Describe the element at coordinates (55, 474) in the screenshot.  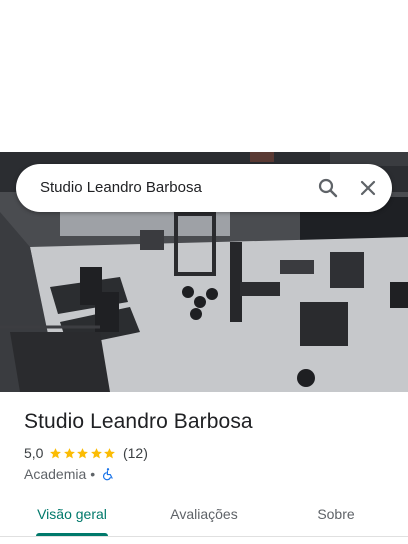
I see `category-label: Academia` at that location.